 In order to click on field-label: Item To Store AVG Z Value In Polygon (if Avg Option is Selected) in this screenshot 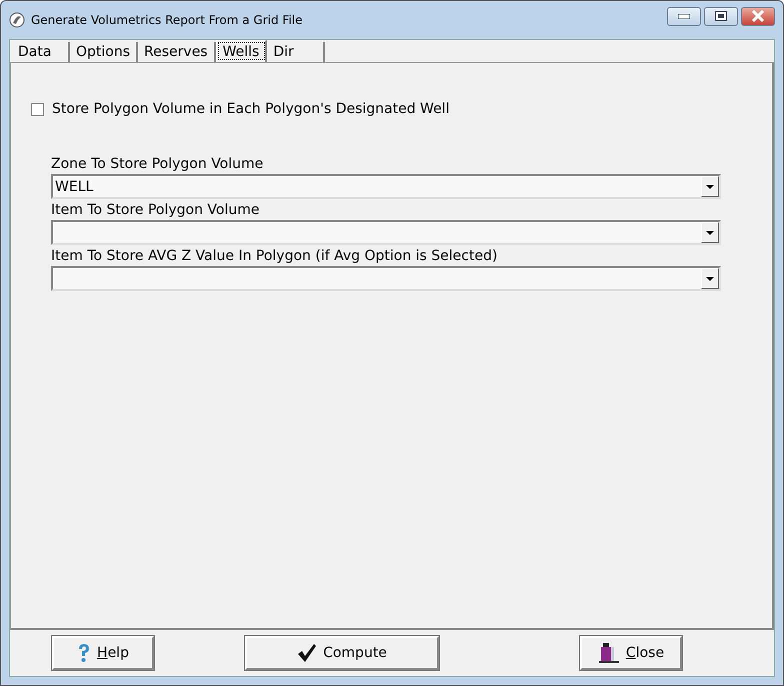, I will do `click(274, 256)`.